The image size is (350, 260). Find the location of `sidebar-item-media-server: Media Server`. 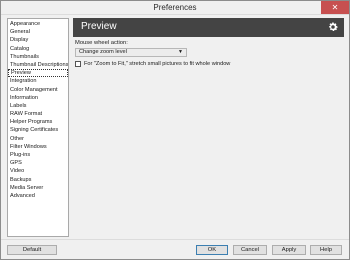

sidebar-item-media-server: Media Server is located at coordinates (38, 188).